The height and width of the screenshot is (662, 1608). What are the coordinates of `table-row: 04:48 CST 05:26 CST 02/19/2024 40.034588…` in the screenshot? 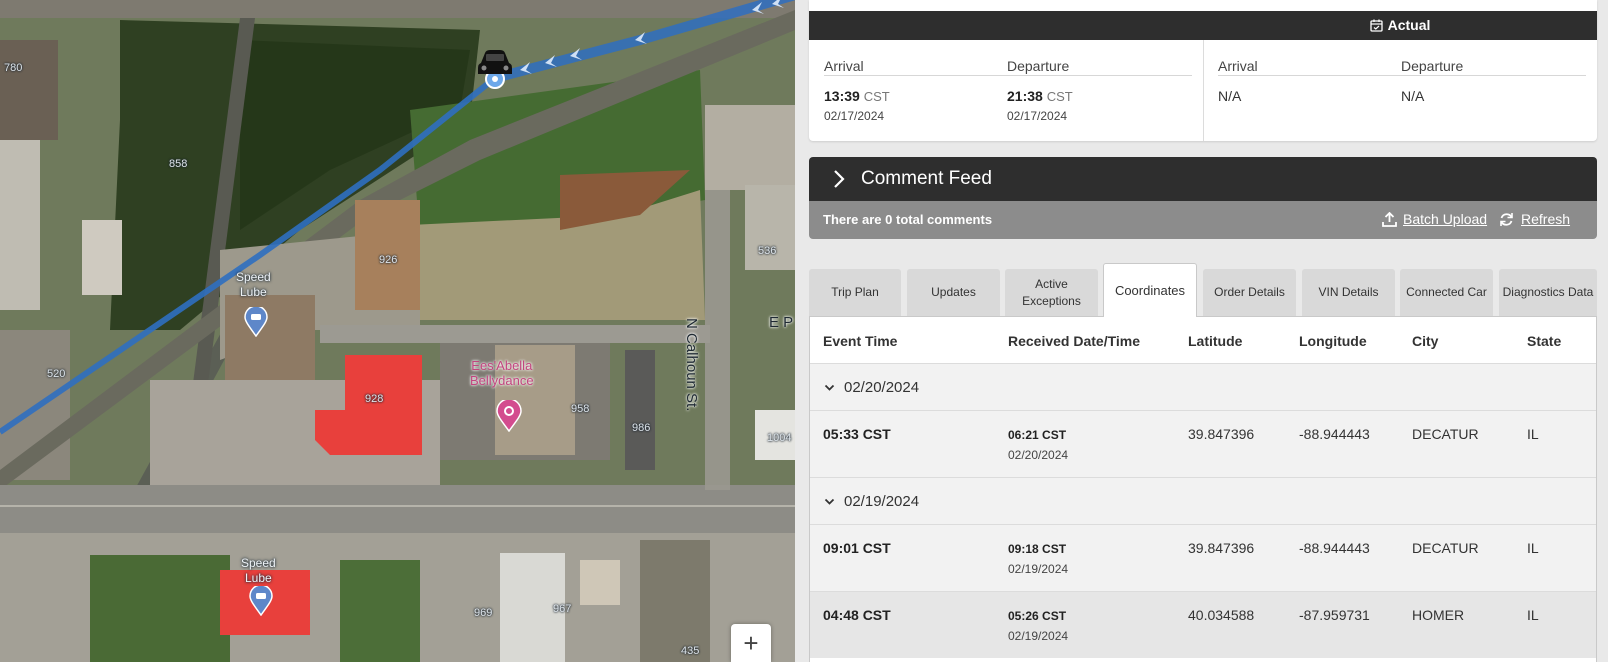 It's located at (1203, 624).